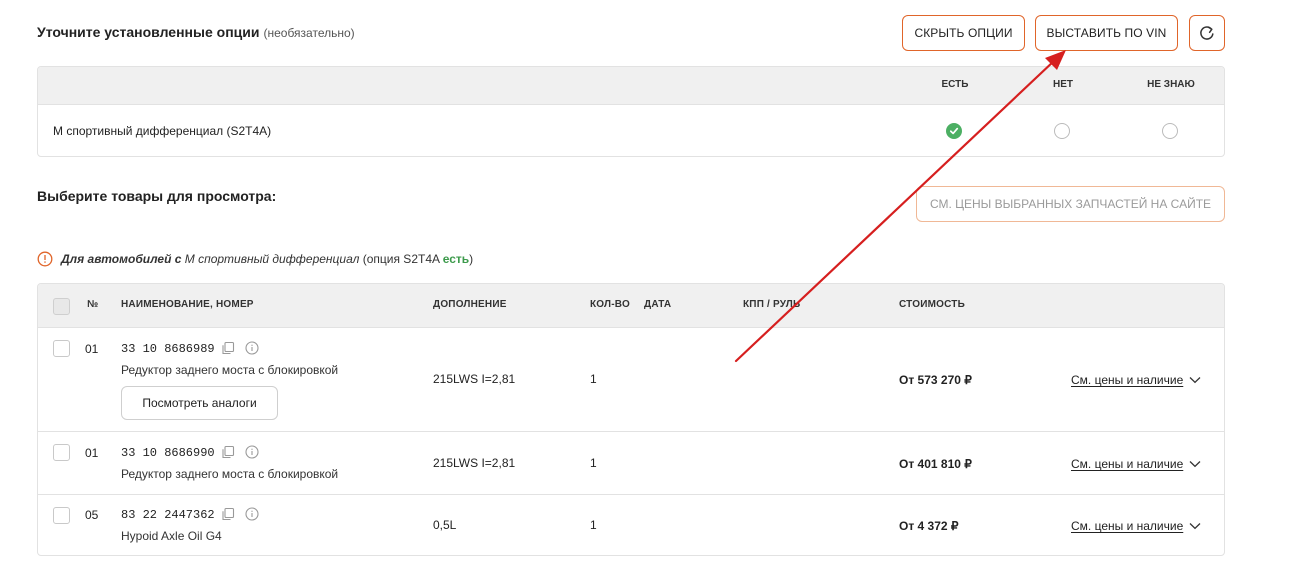 The height and width of the screenshot is (577, 1293). I want to click on header-qty: КОЛ-ВО, so click(610, 304).